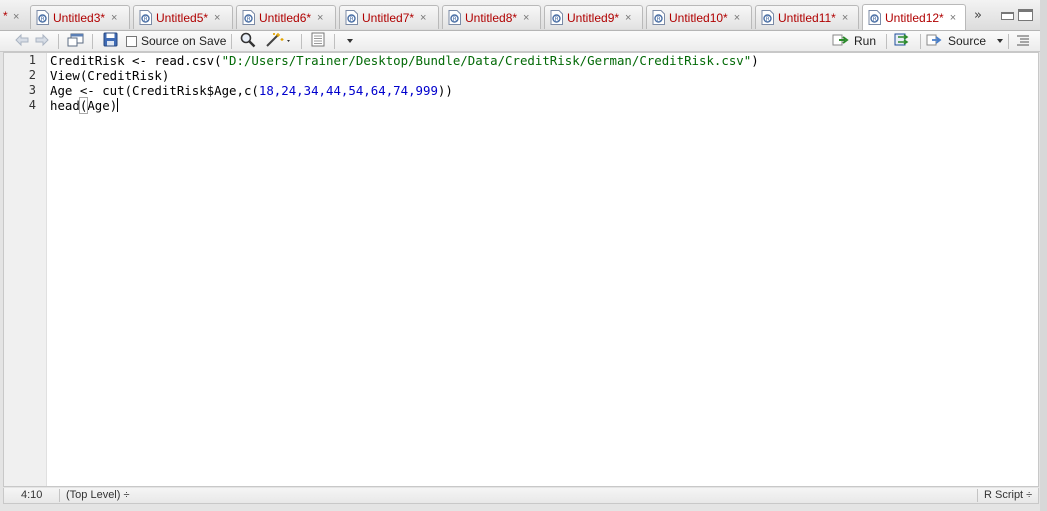 The image size is (1047, 511). I want to click on outline-lines-icon, so click(1023, 41).